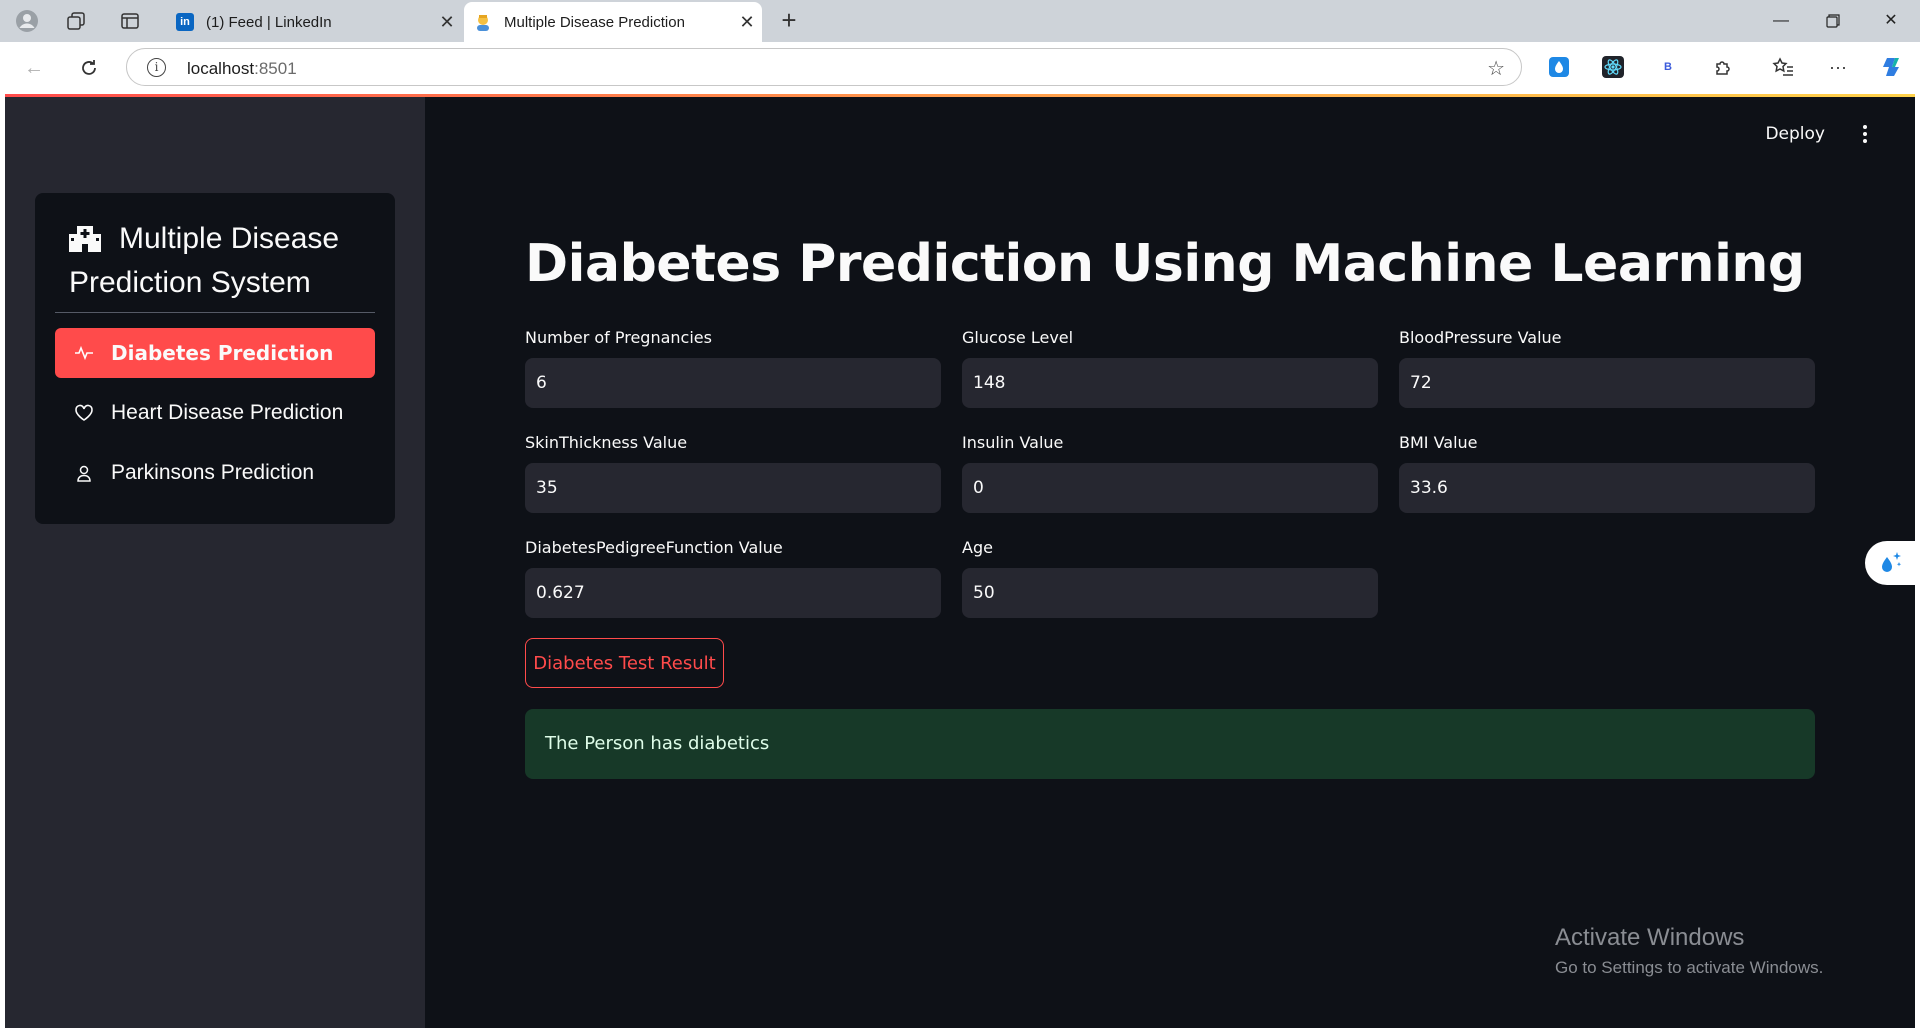 The width and height of the screenshot is (1920, 1028). I want to click on back-arrow-icon: ←, so click(34, 68).